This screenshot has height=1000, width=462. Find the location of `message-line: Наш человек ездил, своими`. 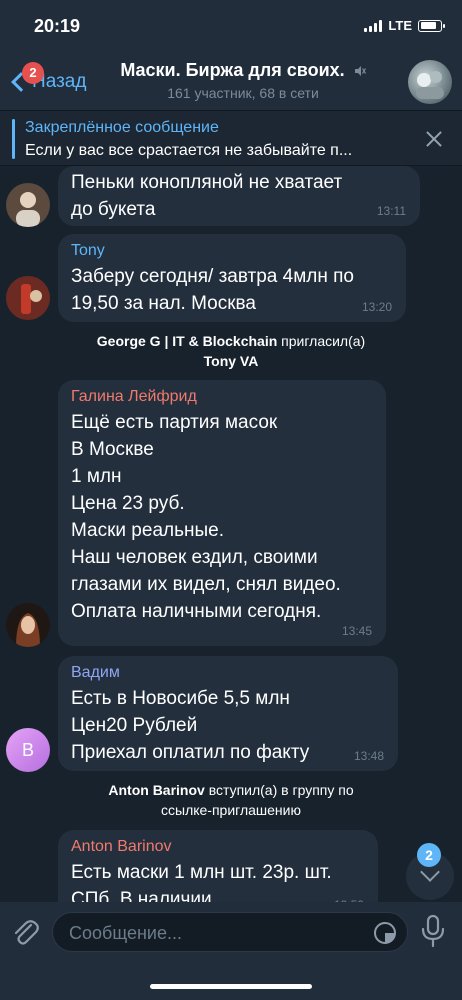

message-line: Наш человек ездил, своими is located at coordinates (194, 557).